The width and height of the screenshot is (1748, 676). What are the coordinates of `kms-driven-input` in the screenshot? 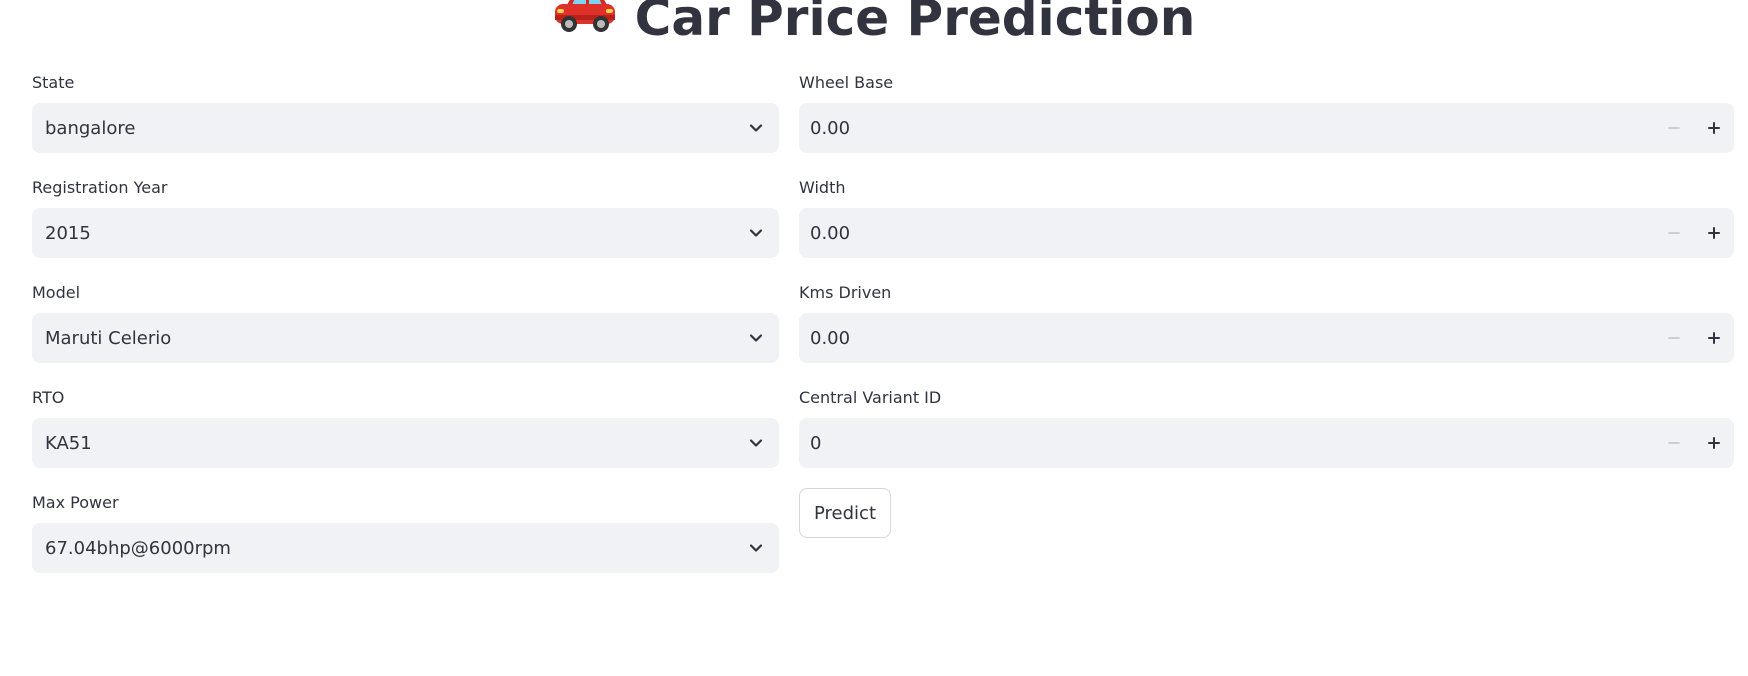 It's located at (1205, 338).